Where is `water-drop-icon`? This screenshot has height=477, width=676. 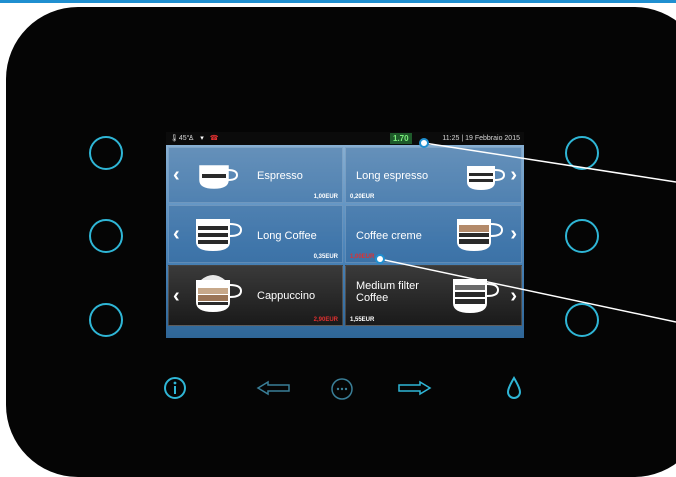 water-drop-icon is located at coordinates (514, 388).